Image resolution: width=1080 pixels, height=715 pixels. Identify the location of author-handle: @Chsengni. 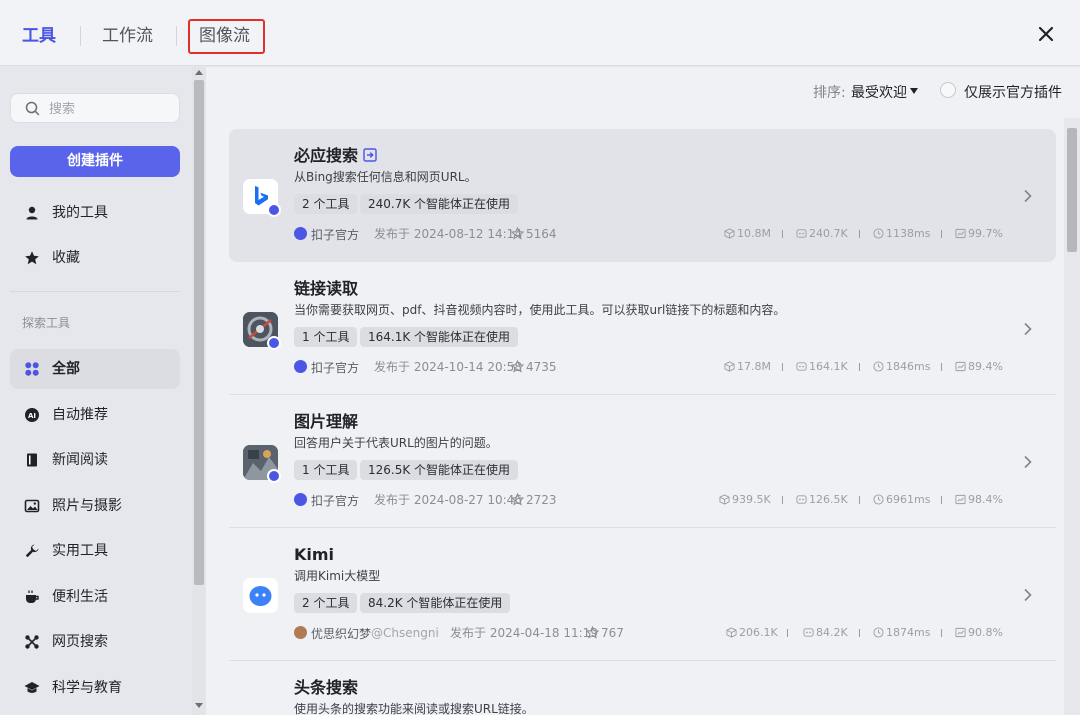
(405, 633).